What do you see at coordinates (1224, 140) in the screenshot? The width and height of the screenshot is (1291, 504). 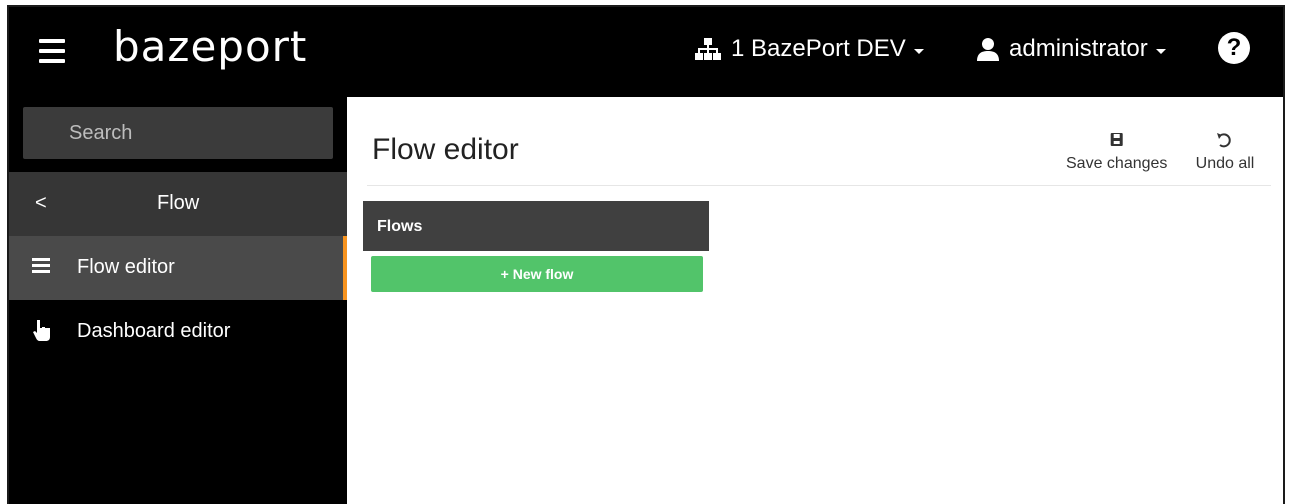 I see `undo-icon` at bounding box center [1224, 140].